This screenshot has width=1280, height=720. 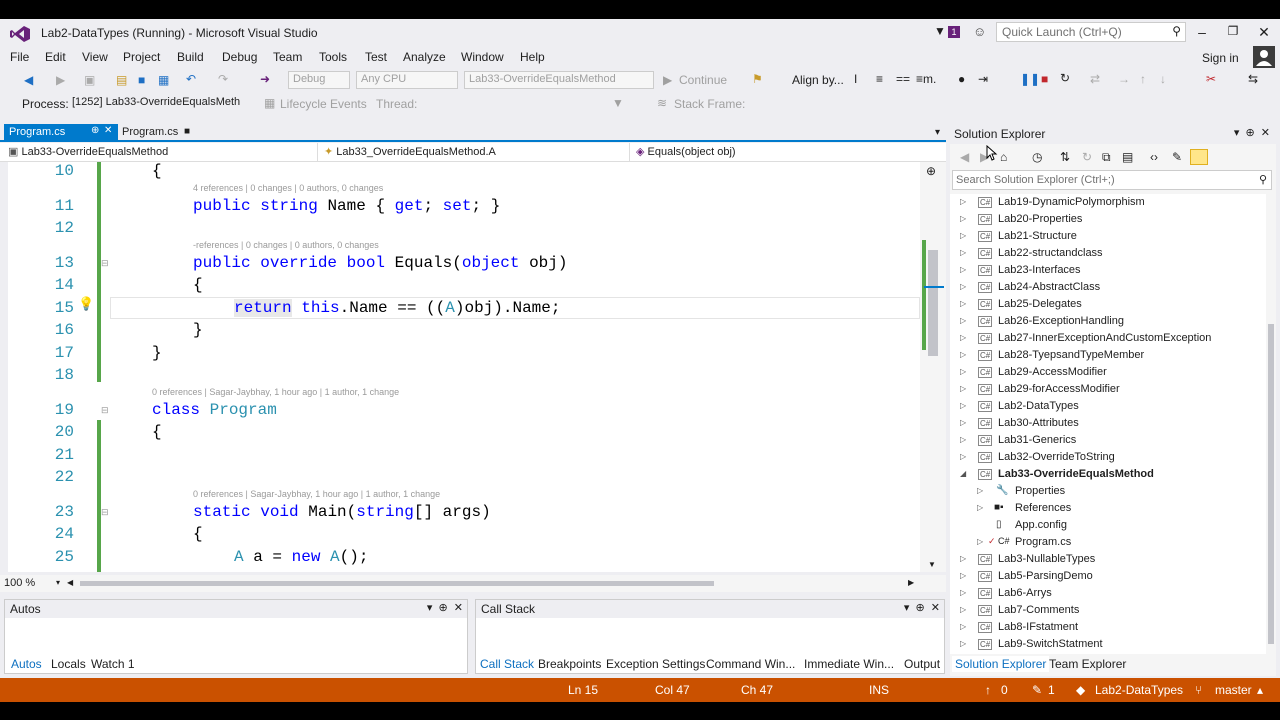 What do you see at coordinates (1271, 424) in the screenshot?
I see `solution-scrollbar` at bounding box center [1271, 424].